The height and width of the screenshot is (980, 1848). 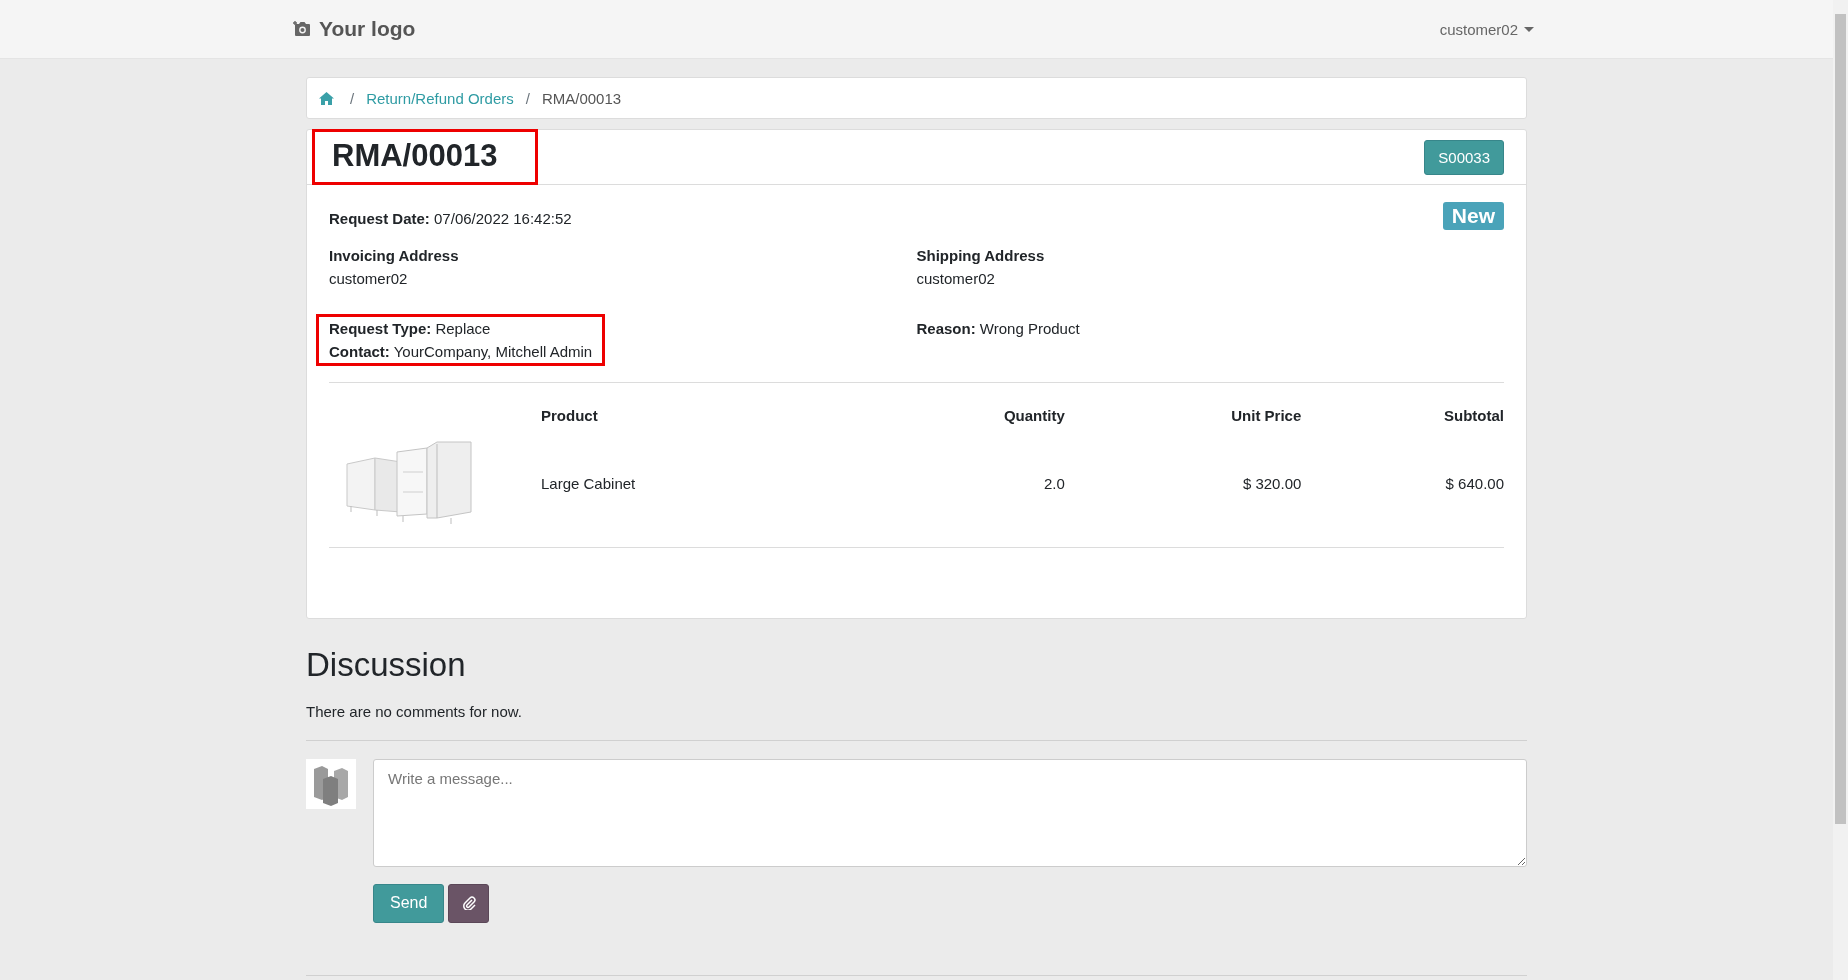 I want to click on invoicing-address-label: Invoicing Address, so click(x=394, y=256).